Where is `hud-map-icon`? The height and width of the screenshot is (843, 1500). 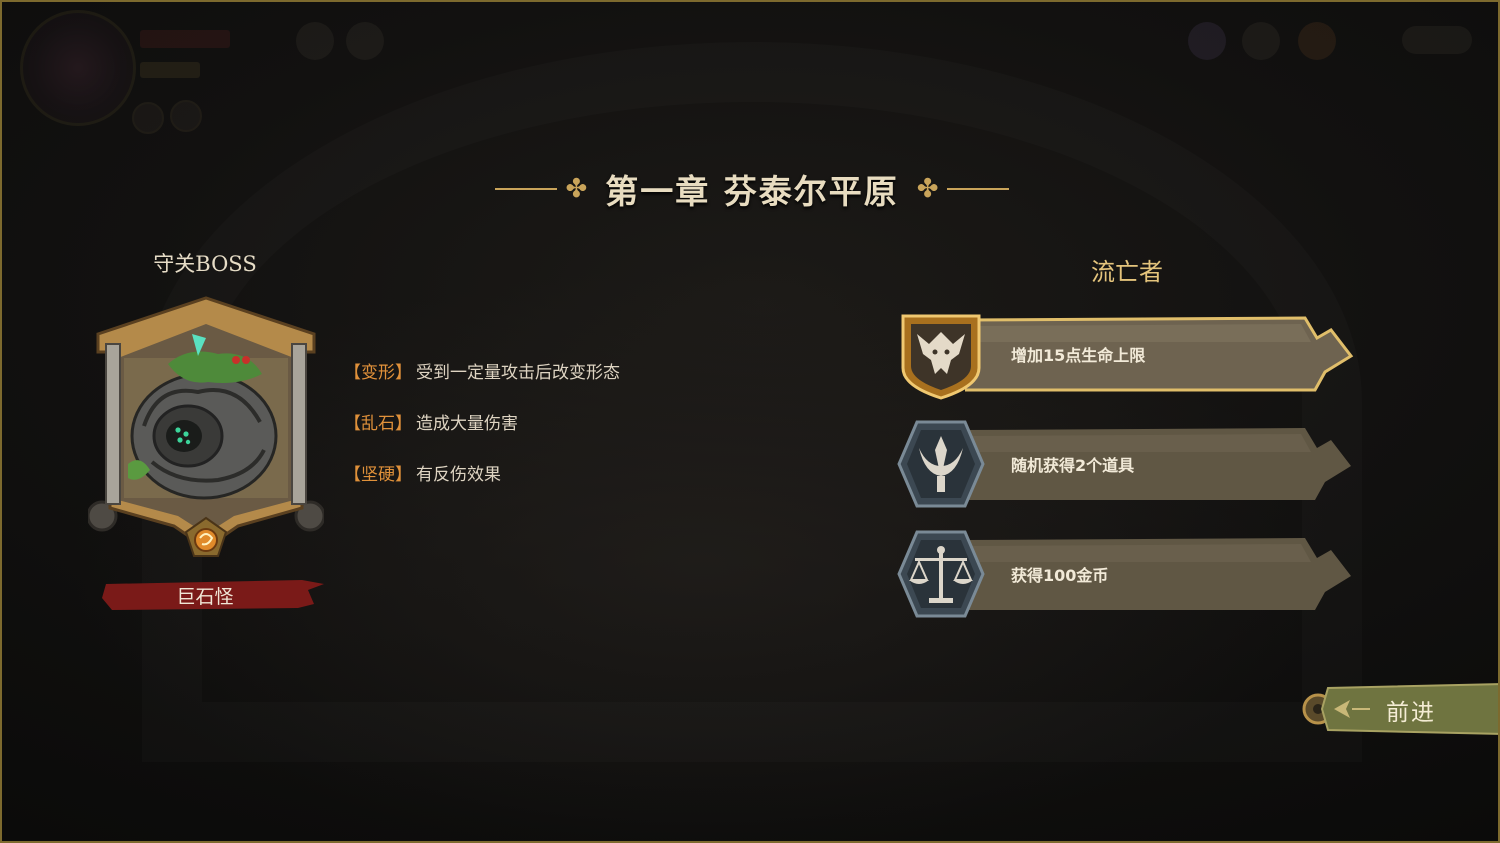 hud-map-icon is located at coordinates (1317, 41).